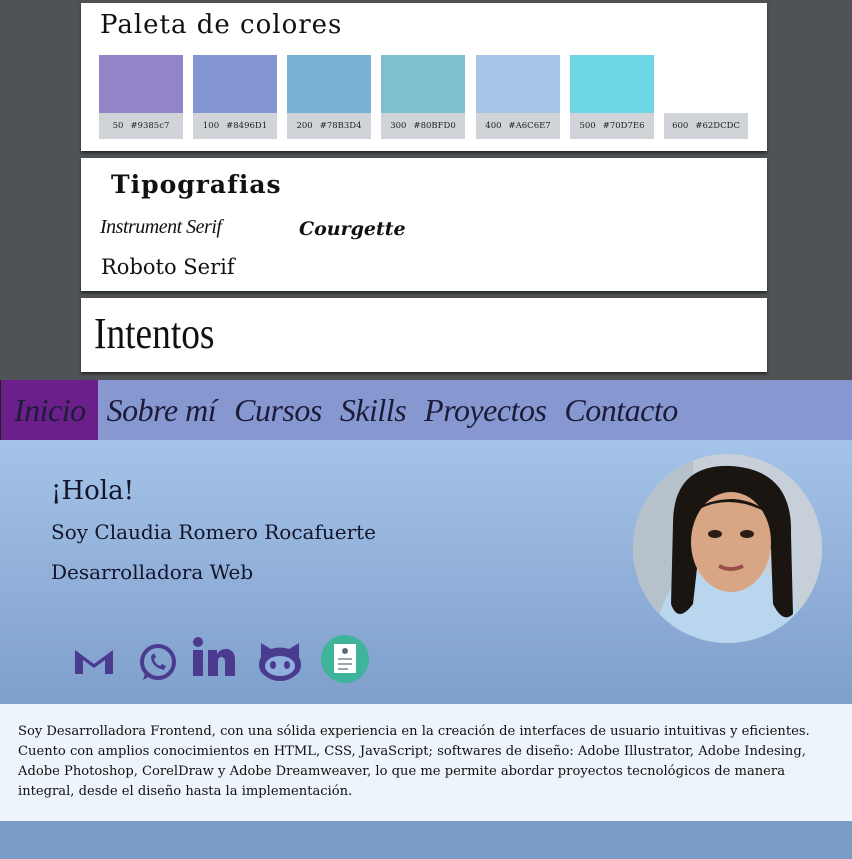 This screenshot has width=852, height=859. I want to click on palette-title: Paleta de colores, so click(221, 25).